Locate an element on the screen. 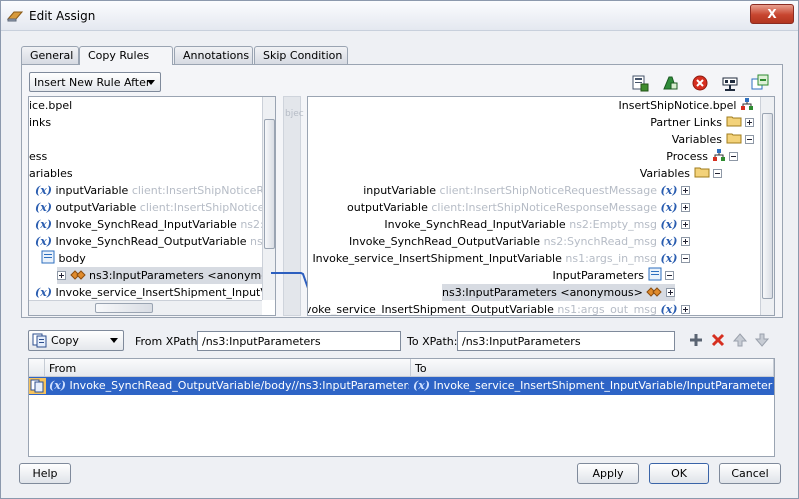 The height and width of the screenshot is (499, 799). literal-icon is located at coordinates (670, 83).